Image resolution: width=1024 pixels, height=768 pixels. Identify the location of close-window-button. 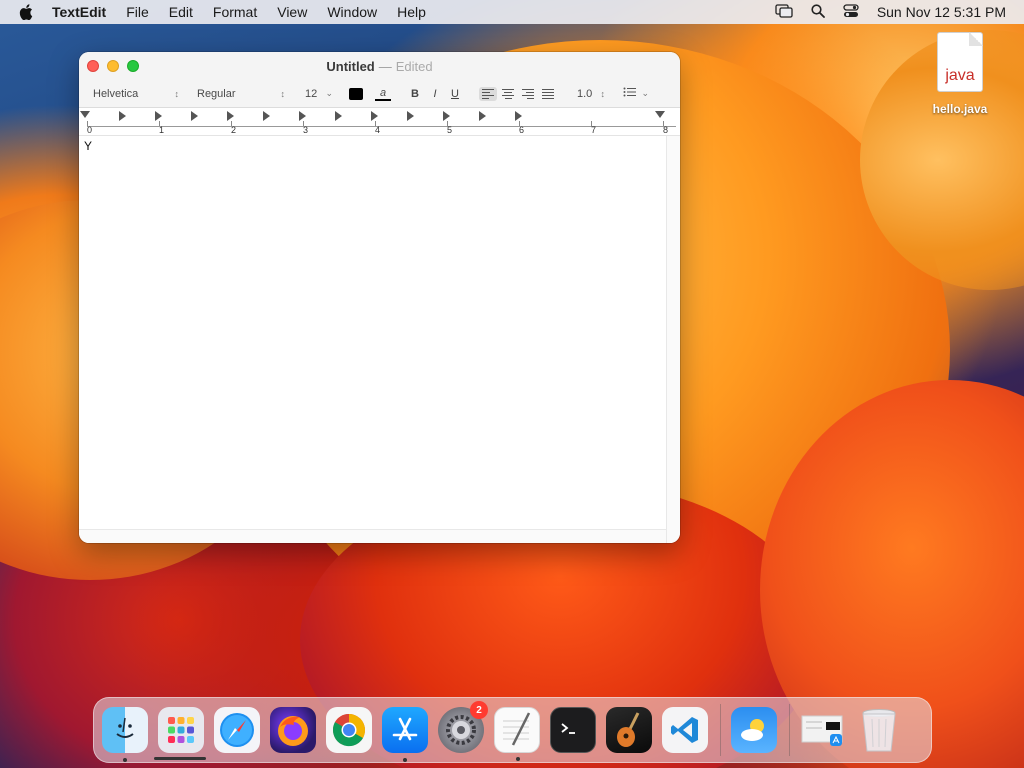
(93, 66).